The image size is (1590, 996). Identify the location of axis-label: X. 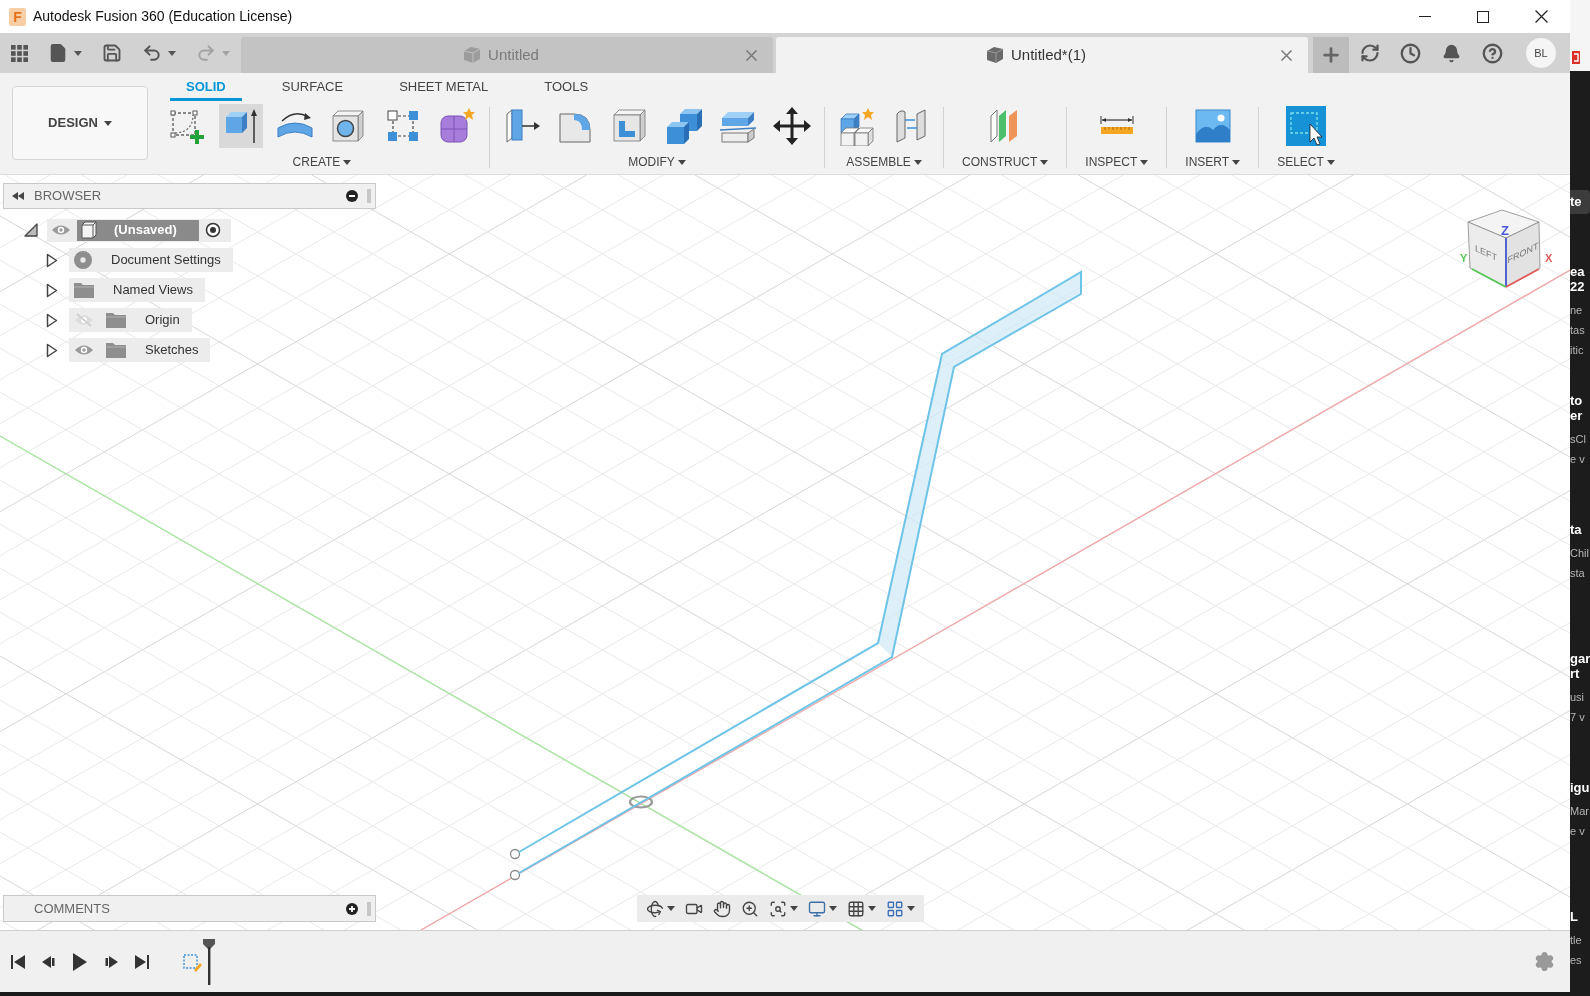
(1549, 258).